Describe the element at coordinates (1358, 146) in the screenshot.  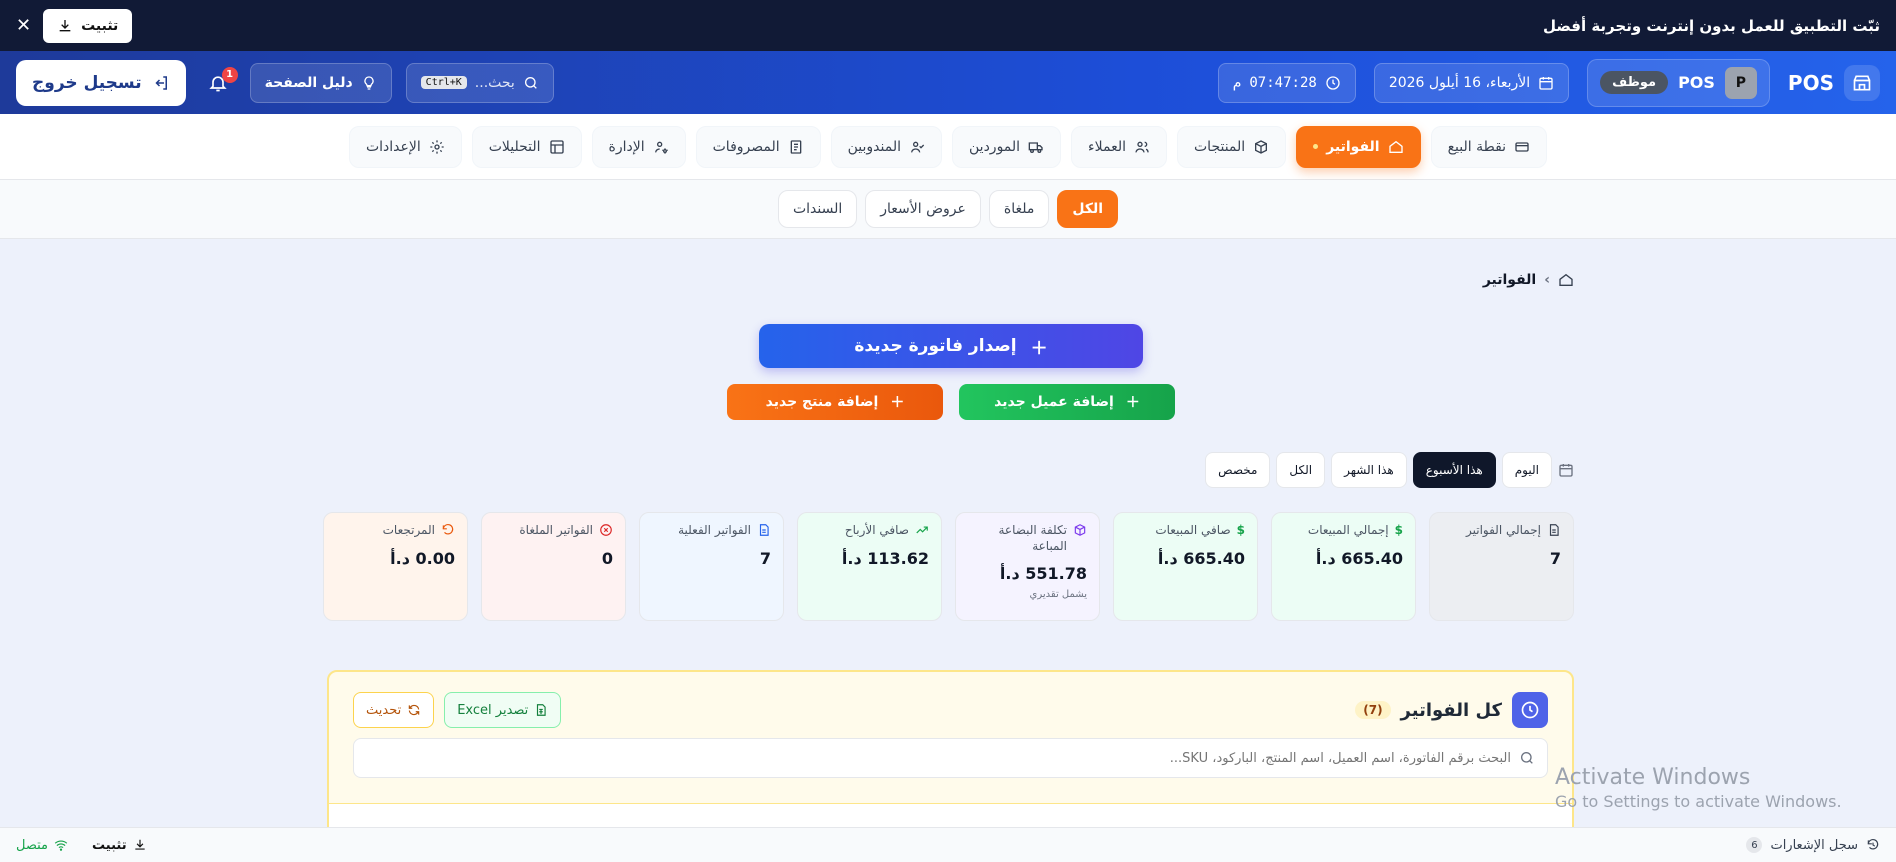
I see `nav-invoices: الفواتير` at that location.